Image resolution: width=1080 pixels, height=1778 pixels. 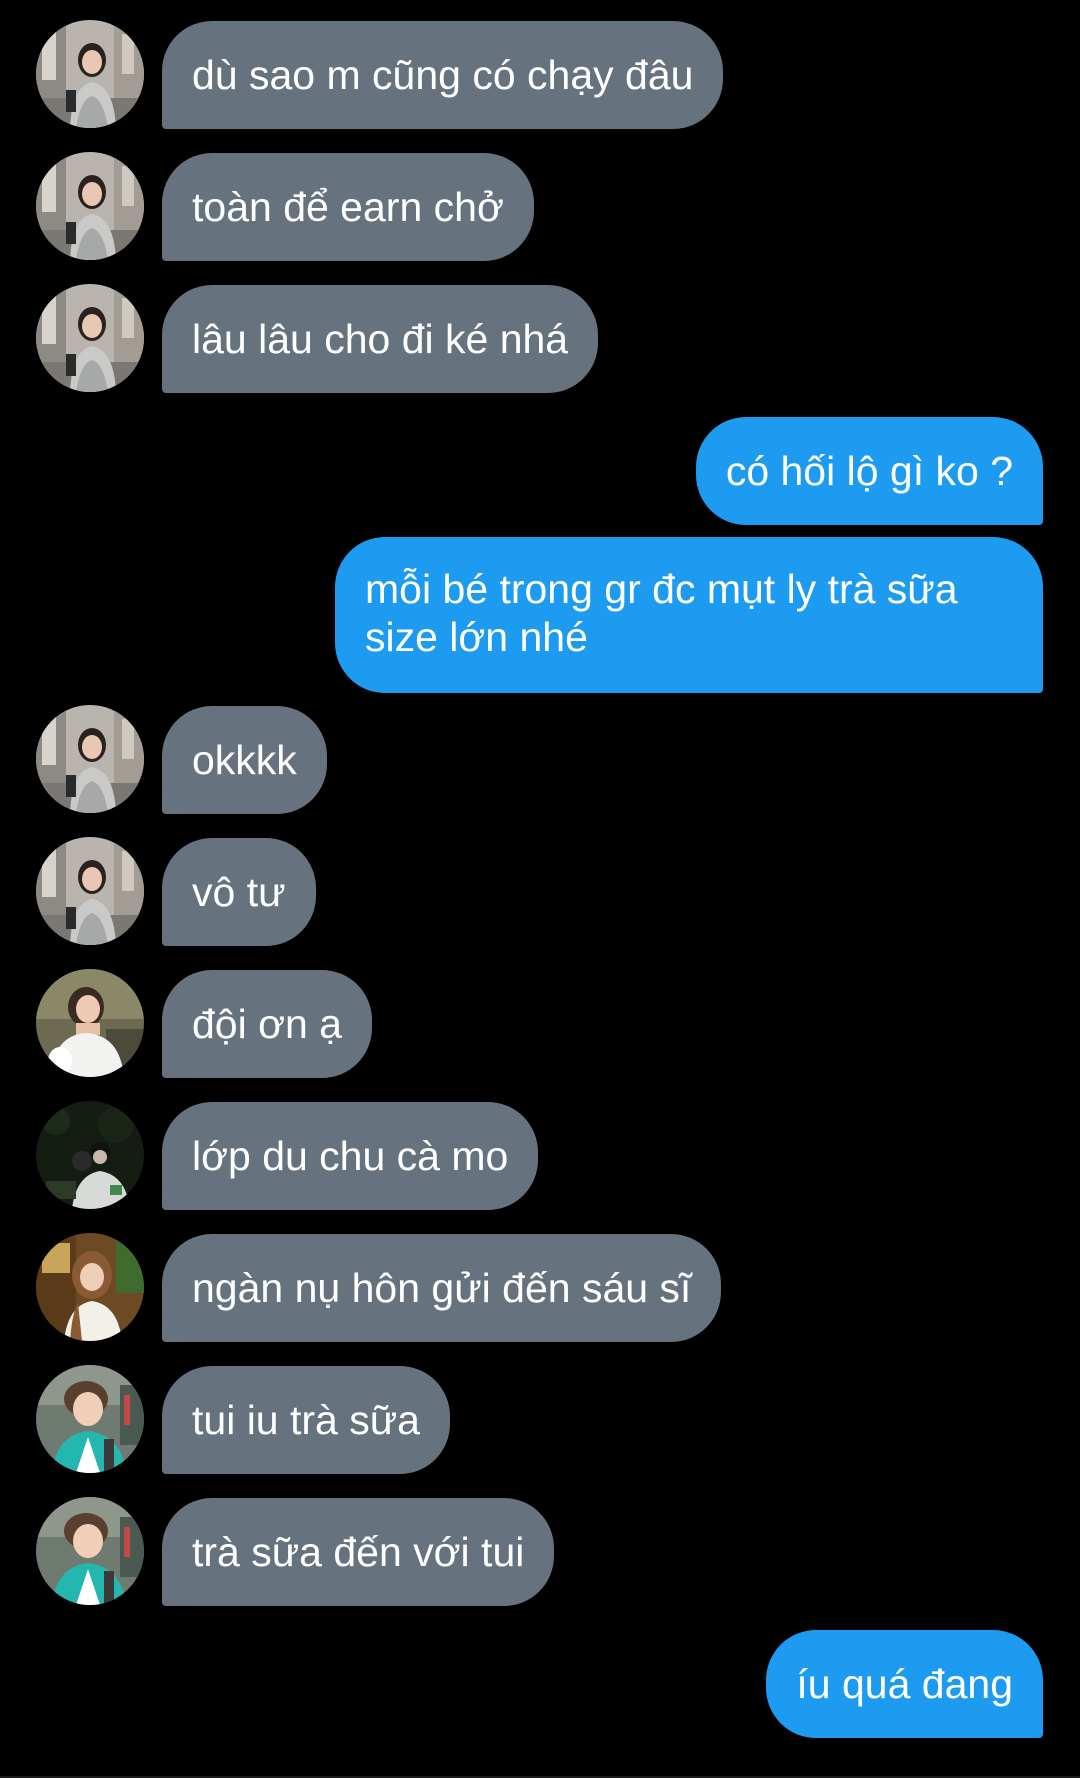 I want to click on message-text: dù sao m cũng có chạy đâu, so click(x=443, y=75).